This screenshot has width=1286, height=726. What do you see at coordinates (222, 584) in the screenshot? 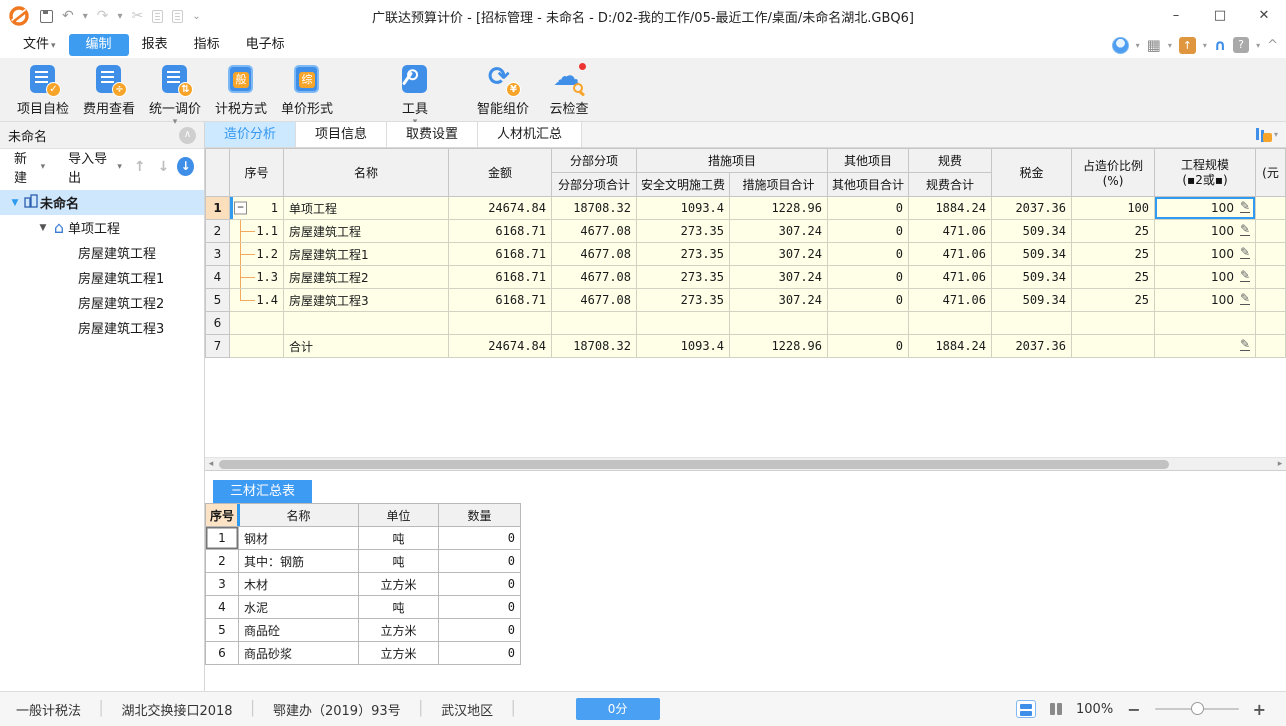
I see `material-seq-cell: 3` at bounding box center [222, 584].